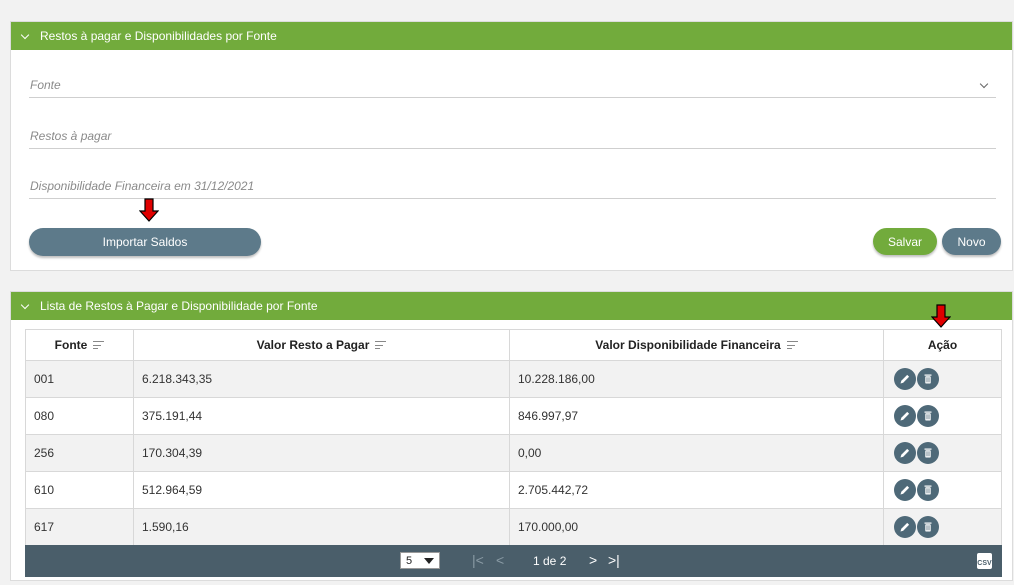  What do you see at coordinates (984, 561) in the screenshot?
I see `csv-export-icon: CSV` at bounding box center [984, 561].